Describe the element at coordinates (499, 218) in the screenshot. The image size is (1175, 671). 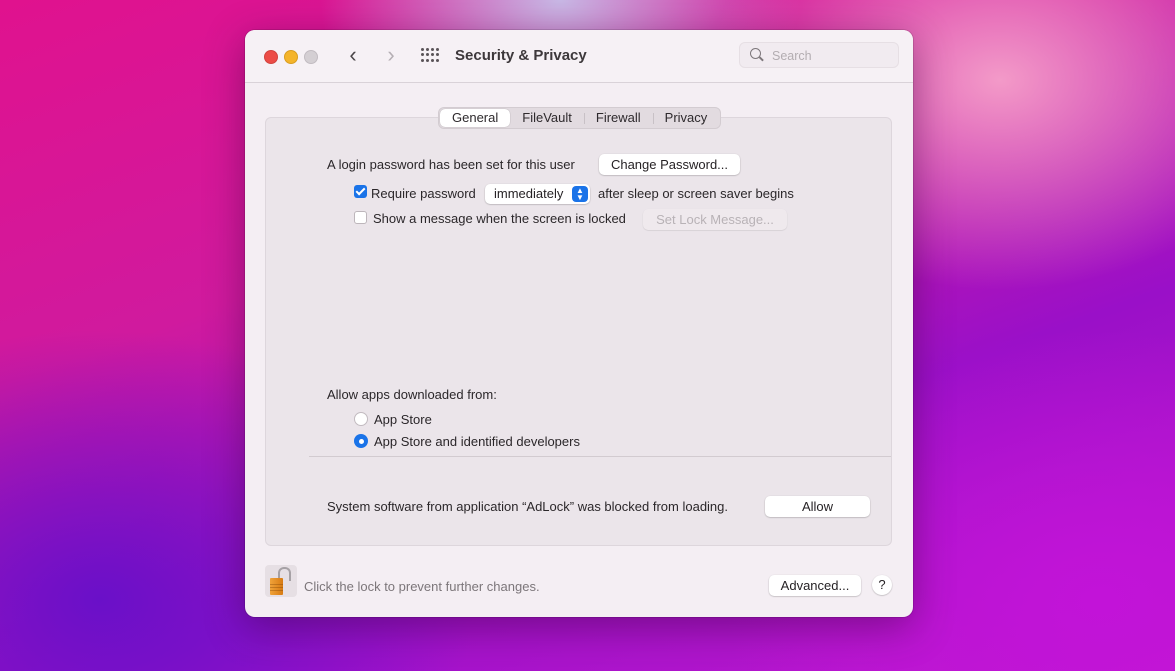
I see `show-message-label: Show a message when the screen is locked` at that location.